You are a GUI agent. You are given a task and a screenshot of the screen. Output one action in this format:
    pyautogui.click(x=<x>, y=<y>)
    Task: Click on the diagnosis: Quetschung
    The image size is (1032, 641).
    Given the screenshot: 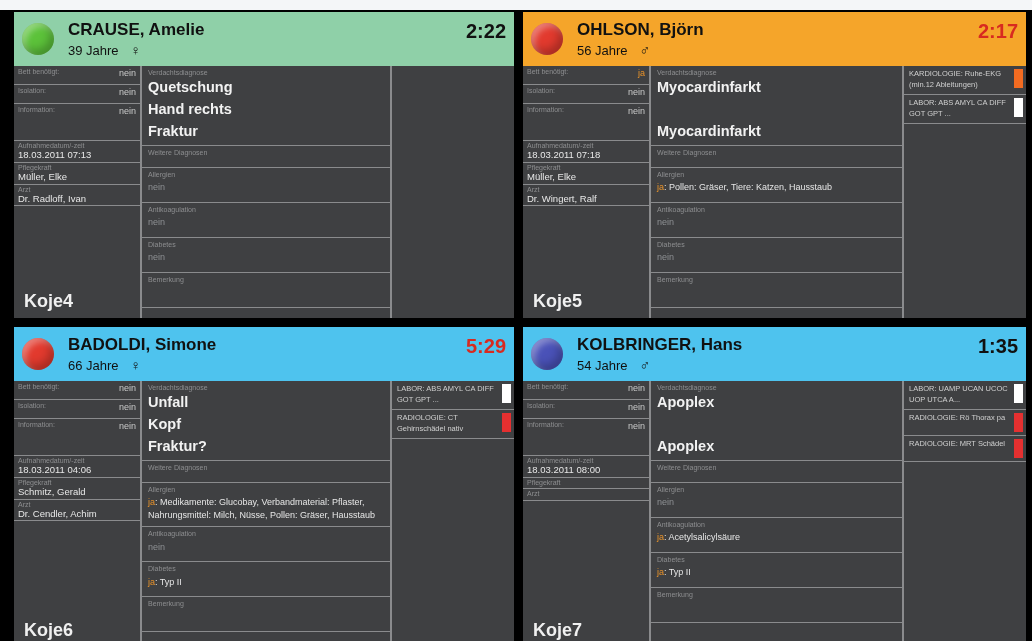 What is the action you would take?
    pyautogui.click(x=191, y=87)
    